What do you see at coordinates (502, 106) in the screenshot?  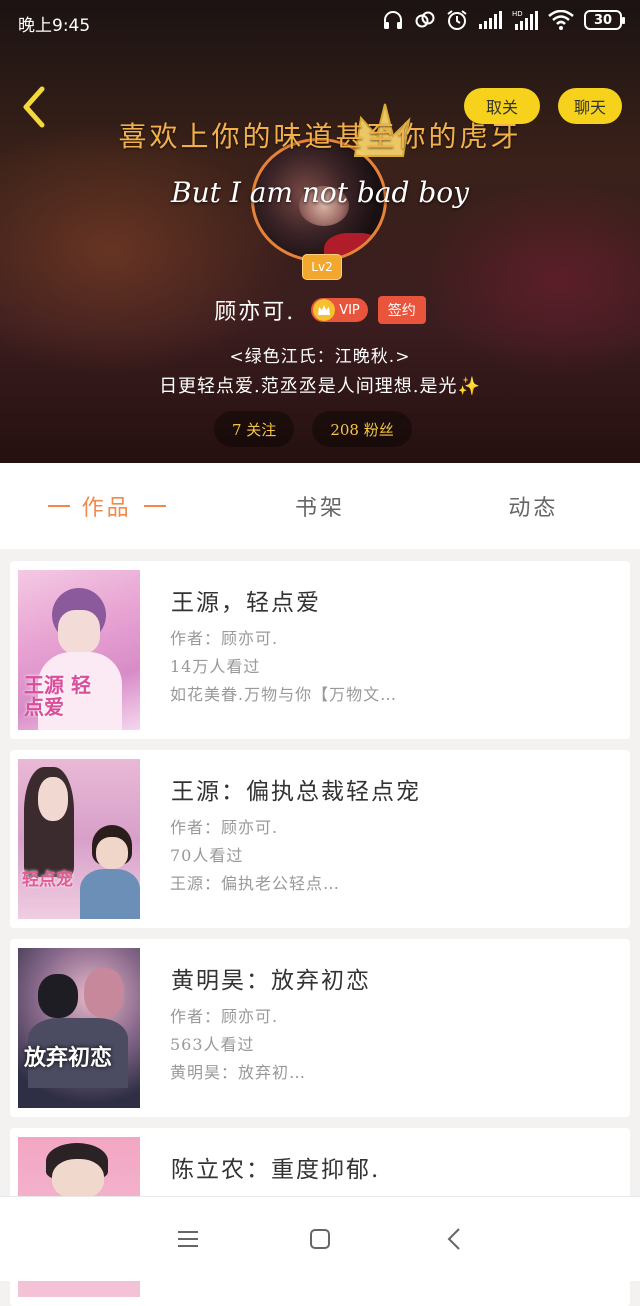 I see `unfollow-button: 取关` at bounding box center [502, 106].